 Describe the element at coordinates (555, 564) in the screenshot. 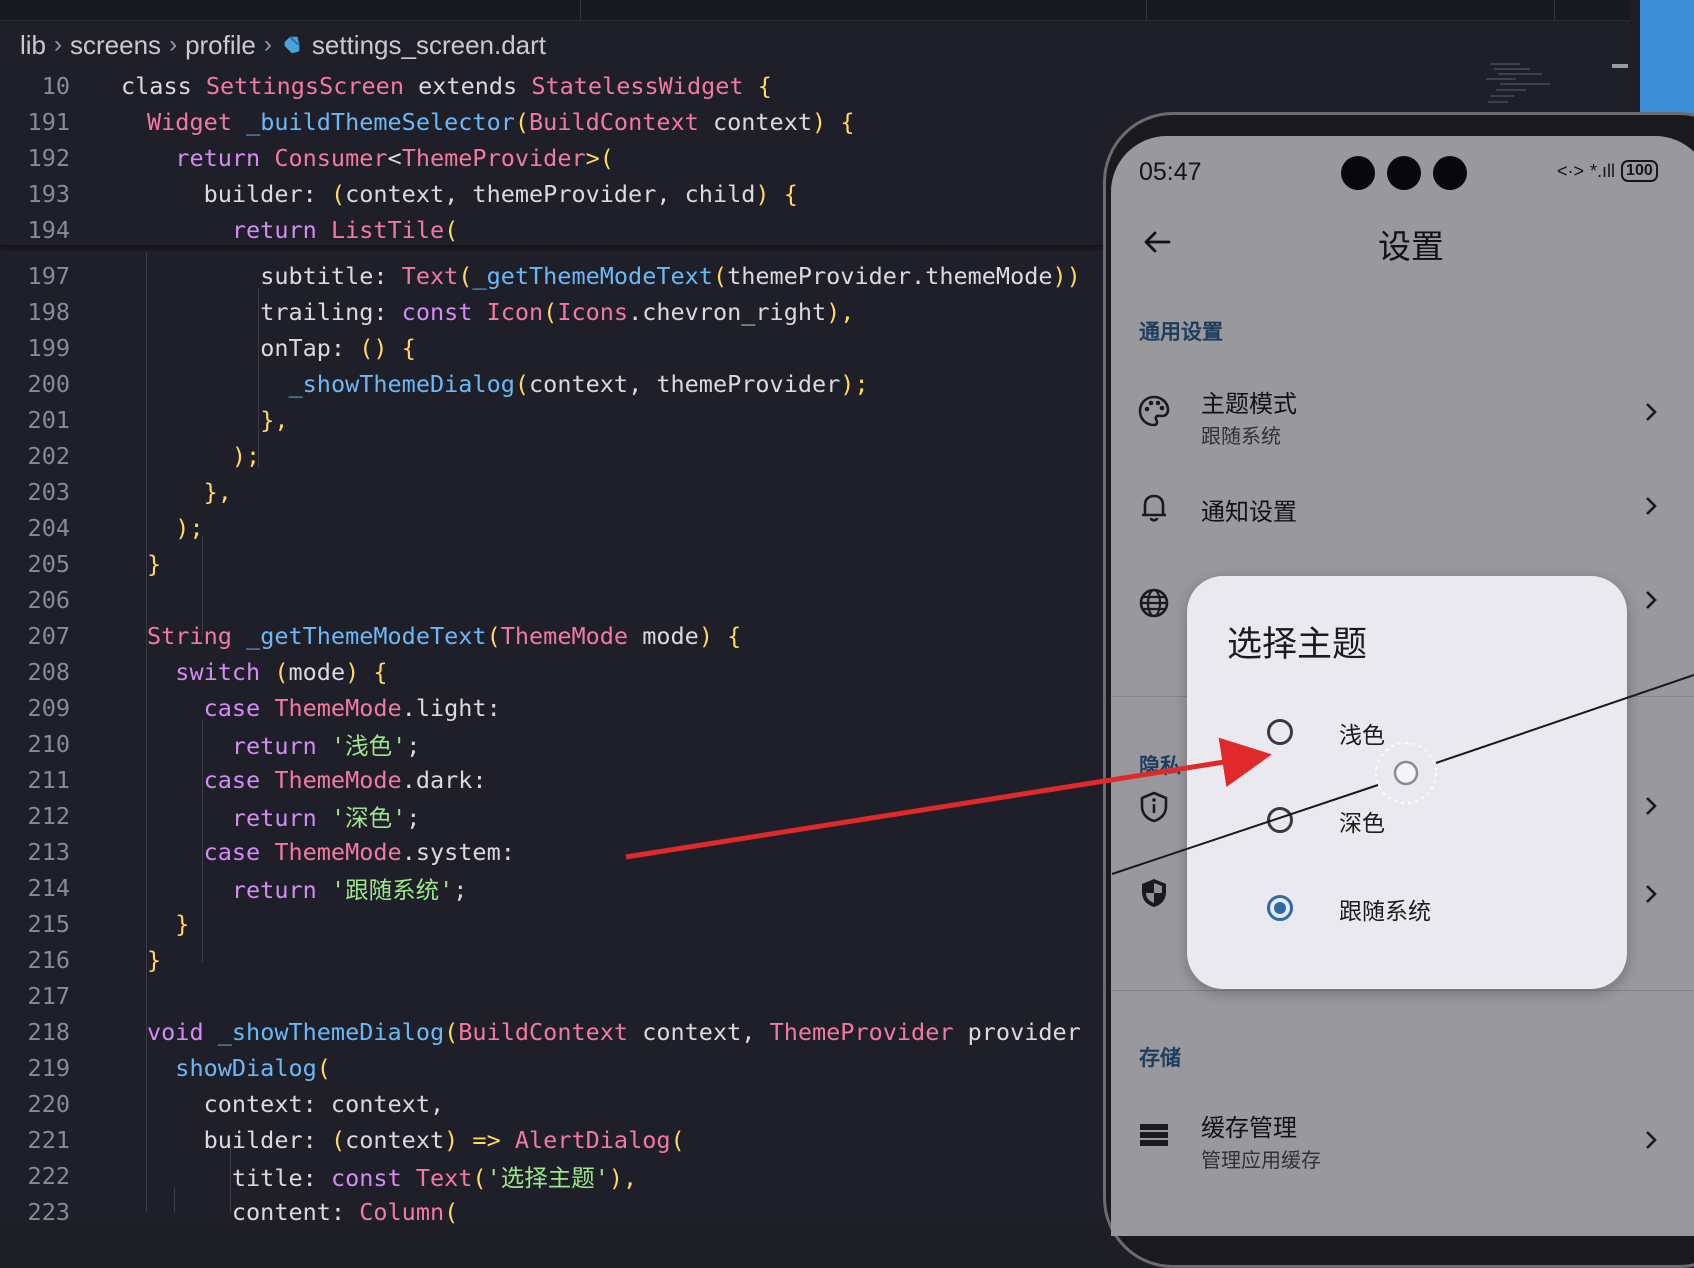

I see `code-line: 205}` at that location.